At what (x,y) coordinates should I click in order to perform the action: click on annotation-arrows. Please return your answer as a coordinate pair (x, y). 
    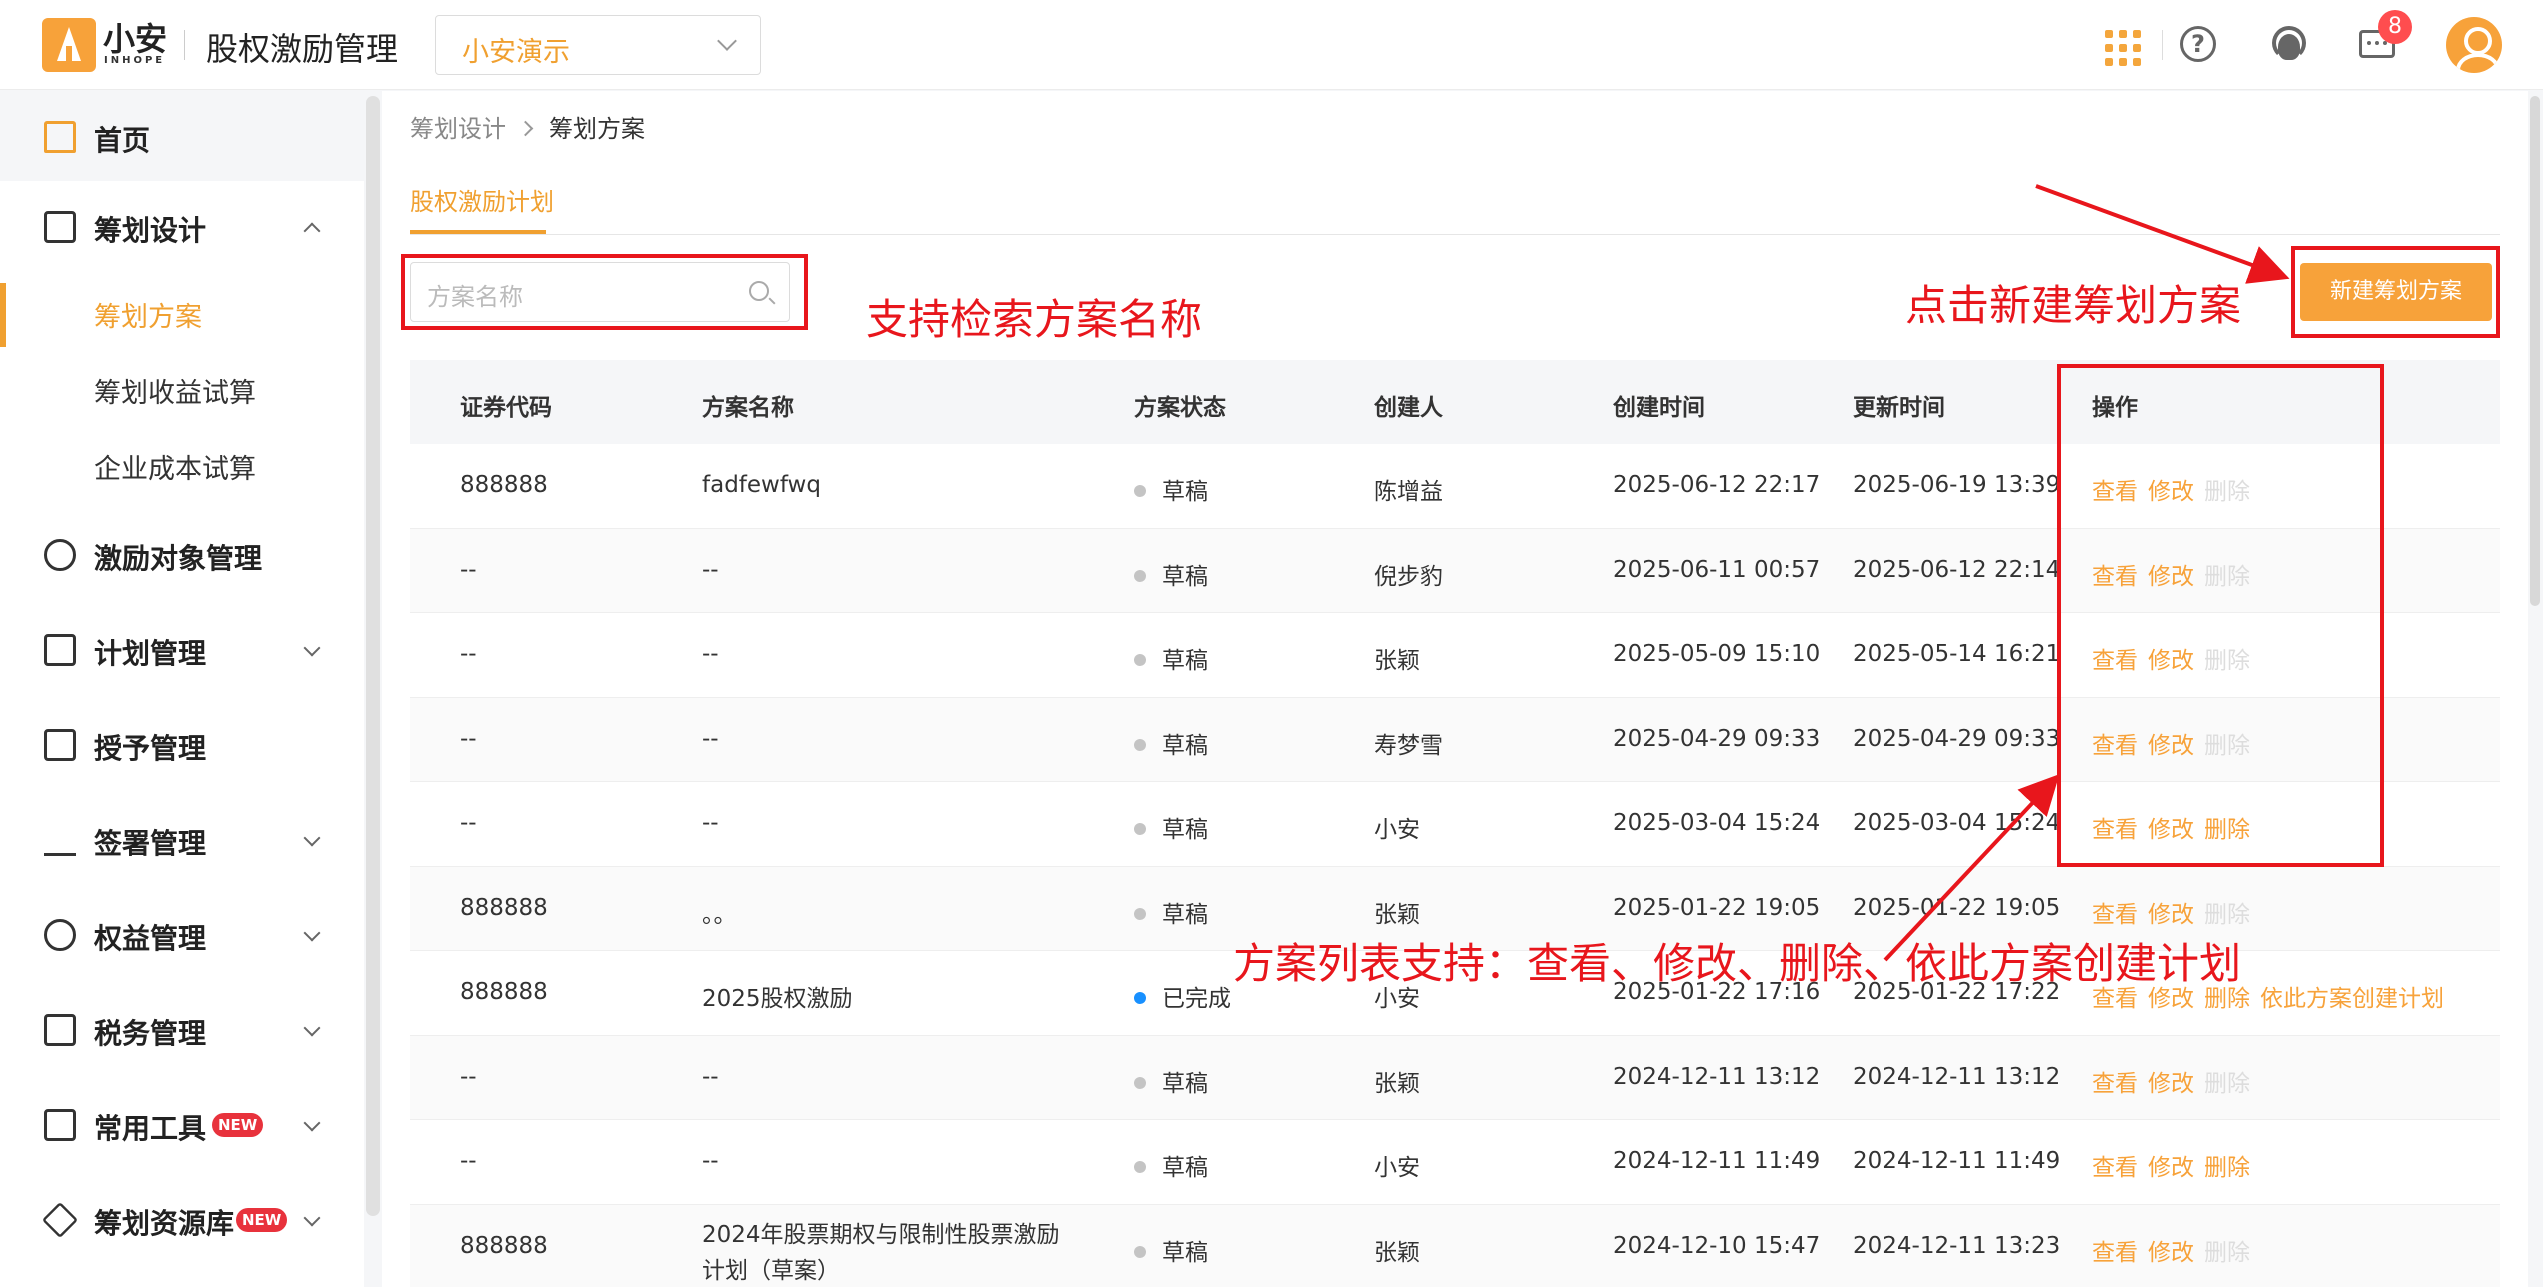
    Looking at the image, I should click on (2086, 573).